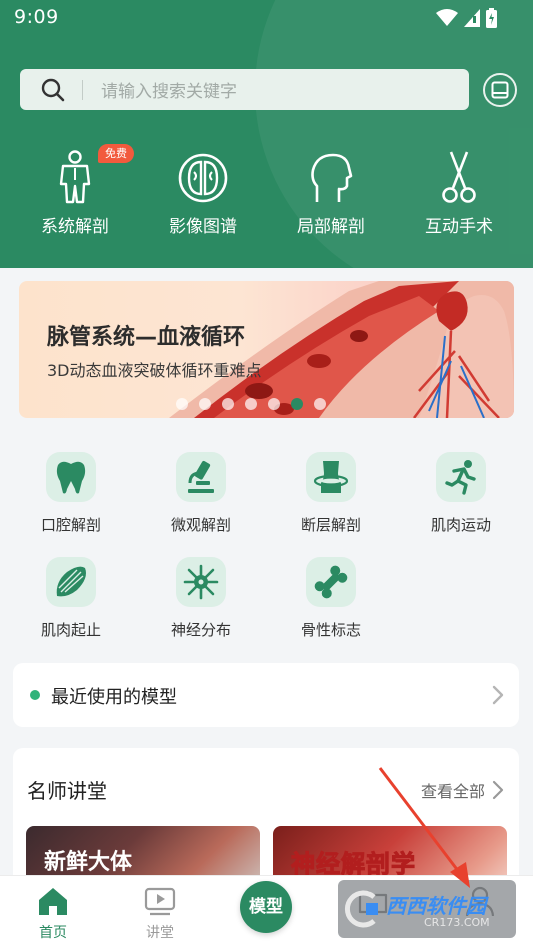 The image size is (533, 948). Describe the element at coordinates (266, 907) in the screenshot. I see `model-button: 模型` at that location.